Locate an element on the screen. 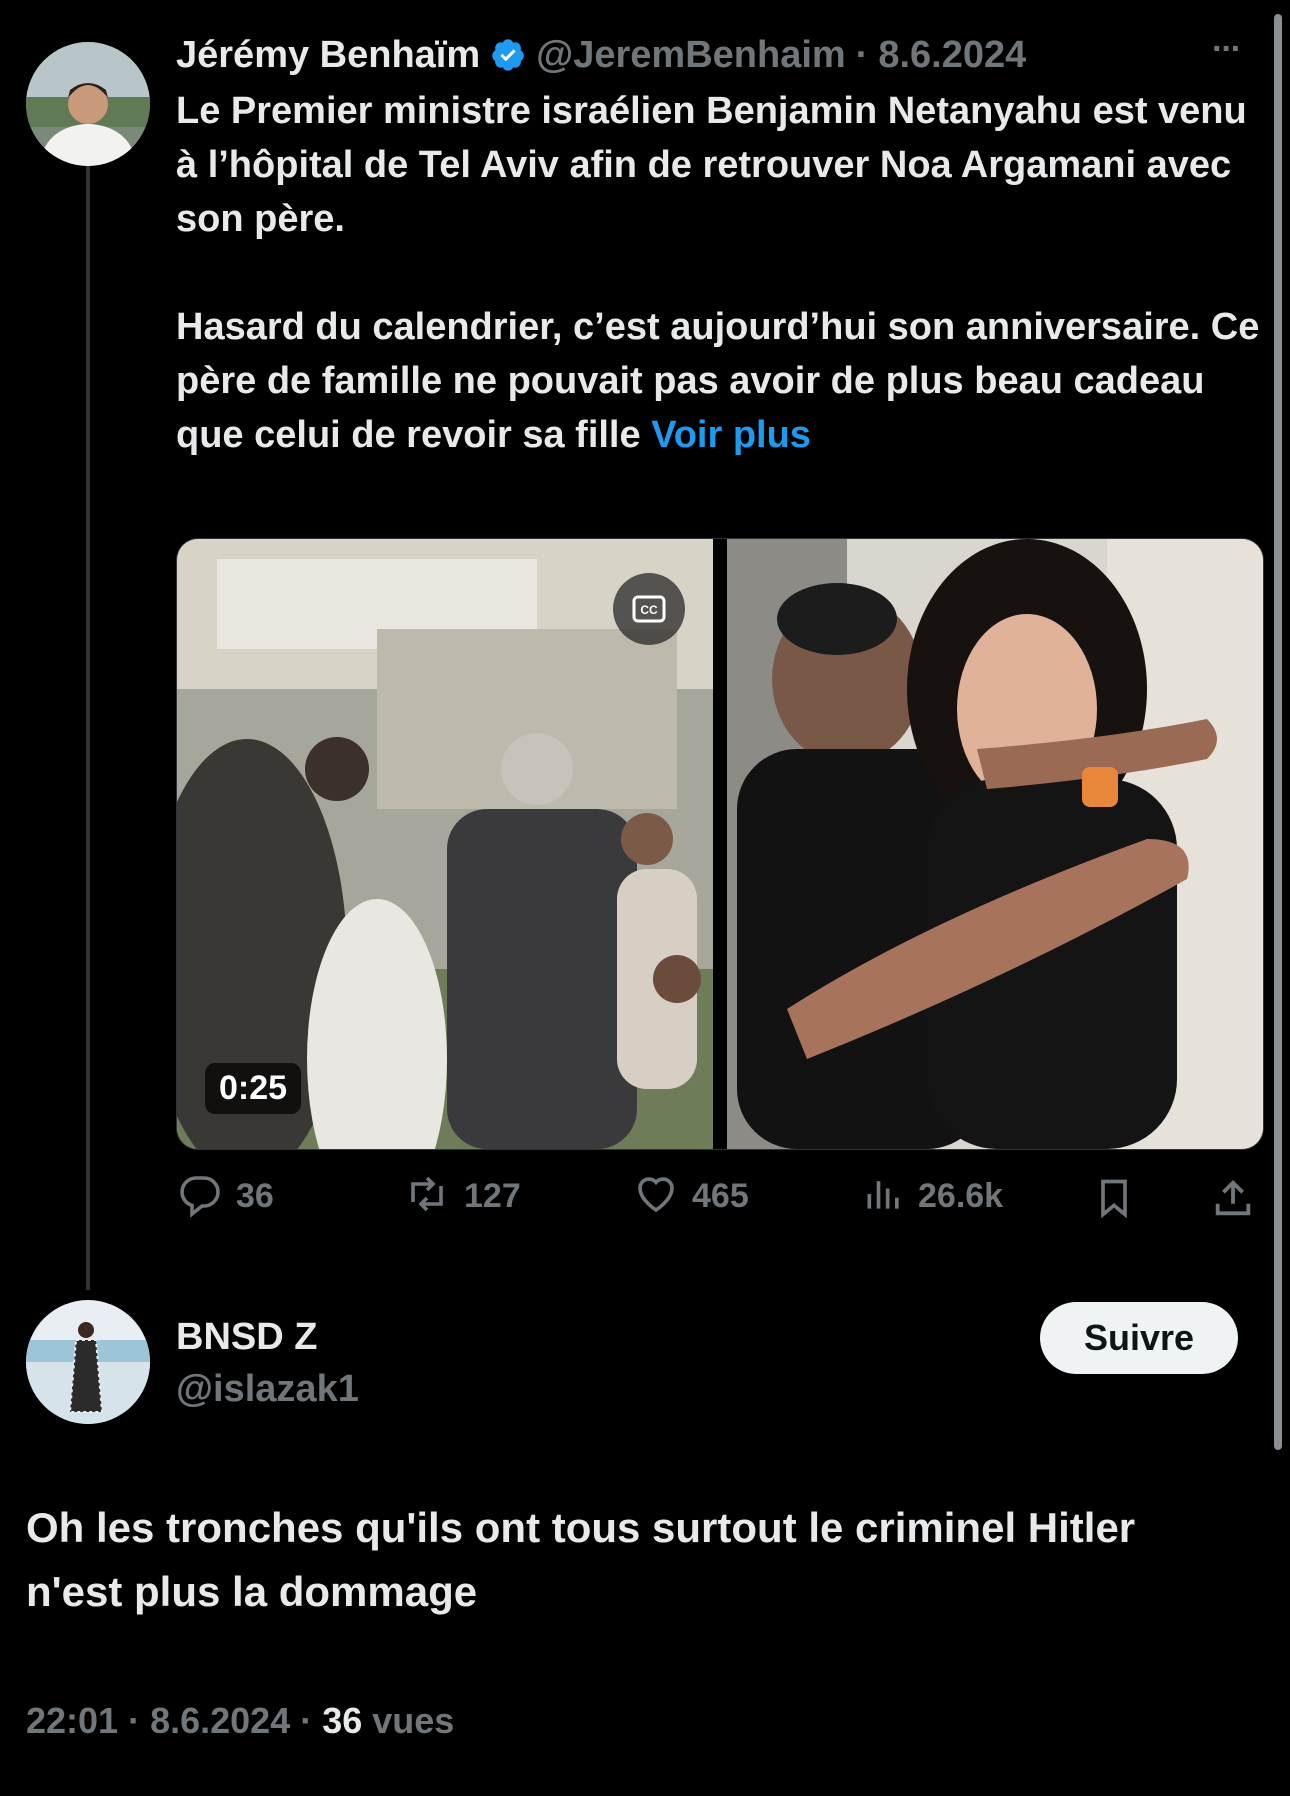 The image size is (1290, 1796). photo-thumbnail is located at coordinates (995, 844).